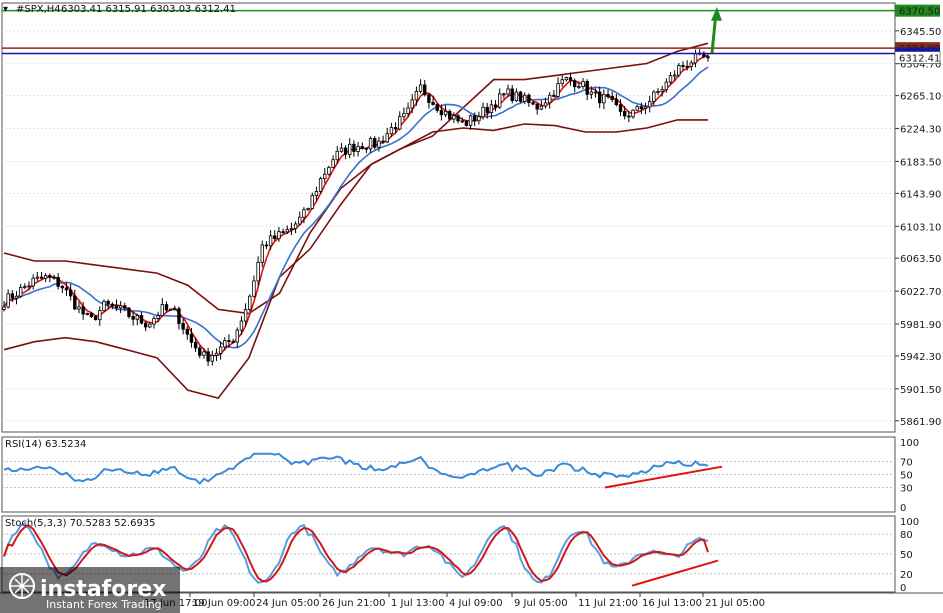  Describe the element at coordinates (920, 97) in the screenshot. I see `price-tick-label: 6265.10` at that location.